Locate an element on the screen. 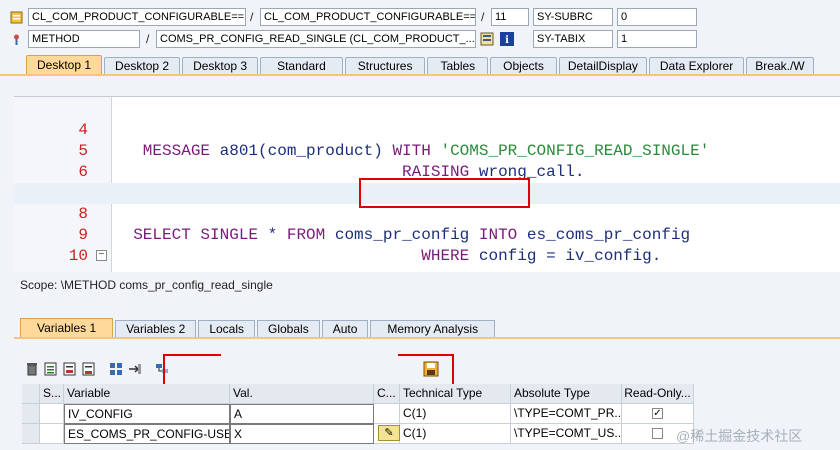 Image resolution: width=840 pixels, height=450 pixels. sysval-field-1: 0 is located at coordinates (657, 17).